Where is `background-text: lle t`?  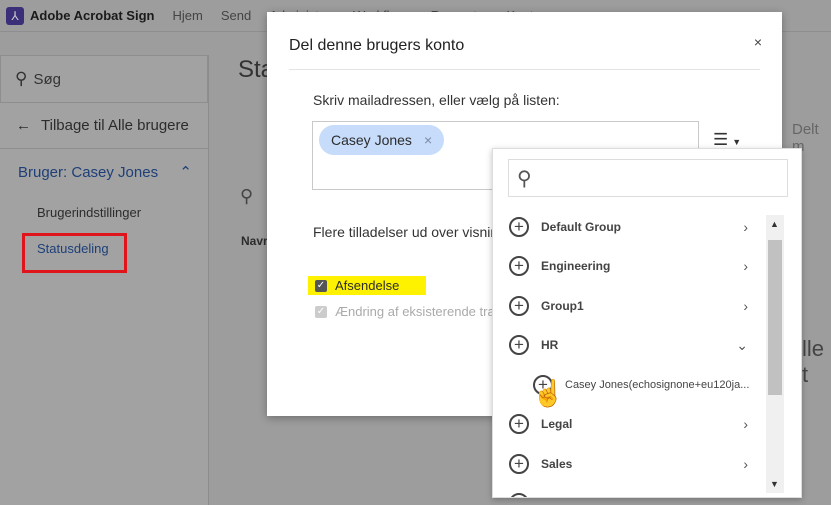
background-text: lle t is located at coordinates (813, 361).